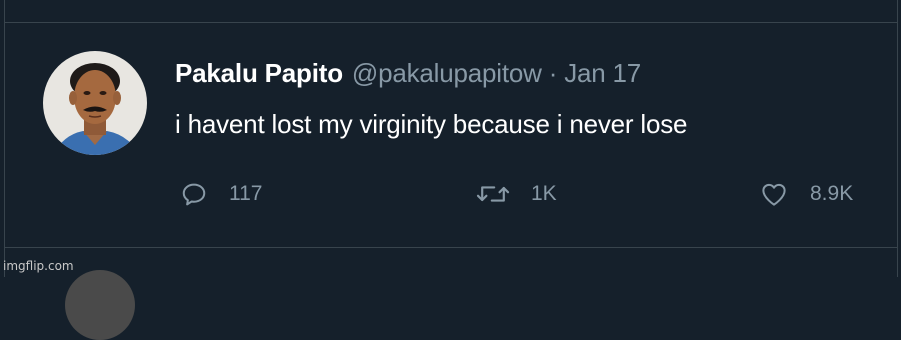 Image resolution: width=901 pixels, height=340 pixels. What do you see at coordinates (544, 193) in the screenshot?
I see `retweet-count: 1K` at bounding box center [544, 193].